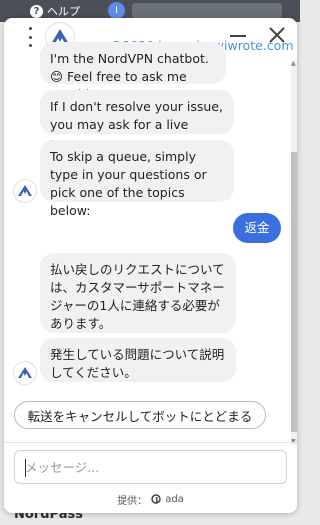 The image size is (320, 525). I want to click on chat-message-bot: 発生している問題について説明してください。, so click(138, 360).